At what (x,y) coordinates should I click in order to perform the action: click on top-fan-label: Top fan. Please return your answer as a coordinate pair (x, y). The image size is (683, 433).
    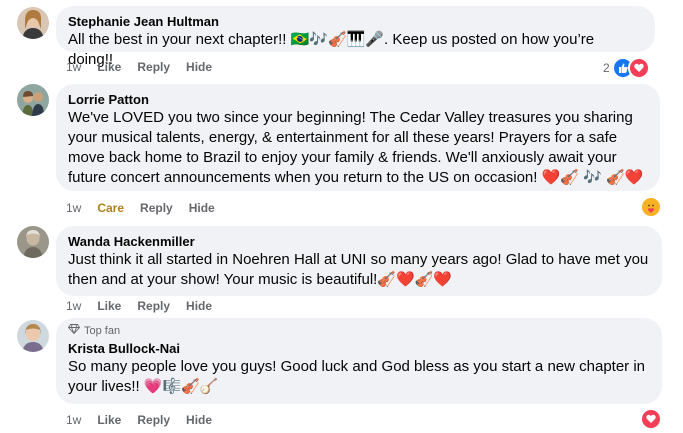
    Looking at the image, I should click on (102, 331).